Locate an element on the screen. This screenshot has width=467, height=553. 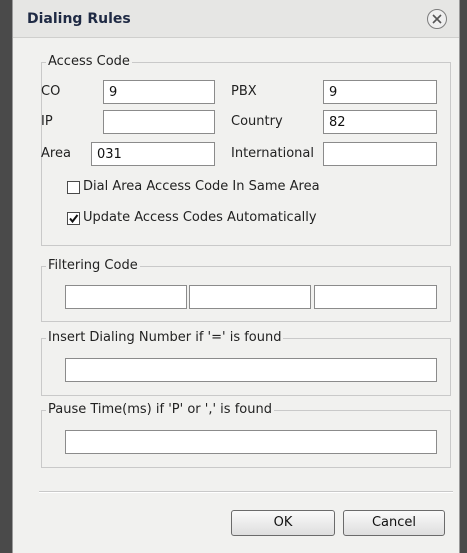
check-icon is located at coordinates (74, 219).